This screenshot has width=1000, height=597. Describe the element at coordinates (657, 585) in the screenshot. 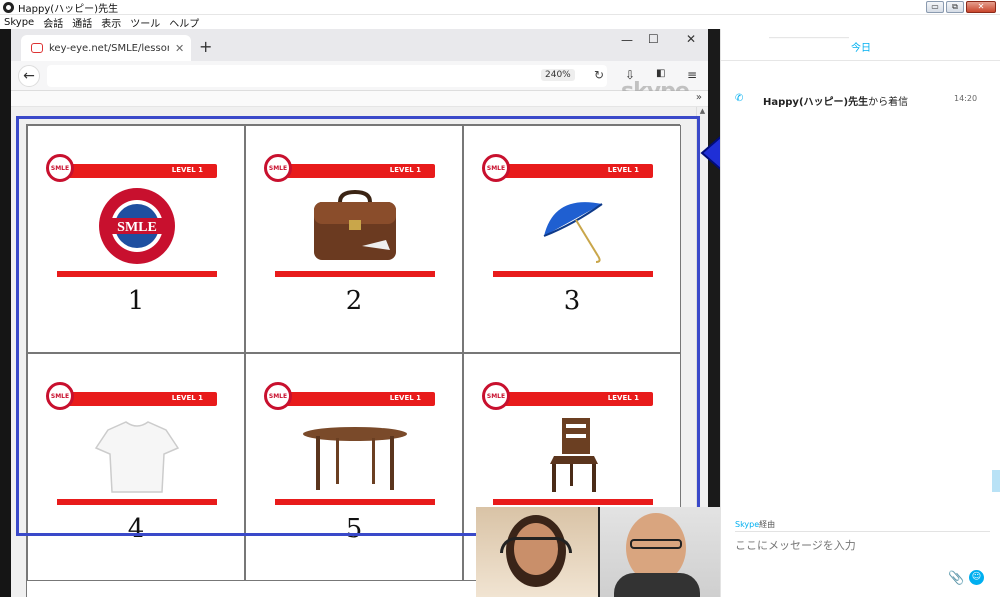

I see `shoulders-shape` at that location.